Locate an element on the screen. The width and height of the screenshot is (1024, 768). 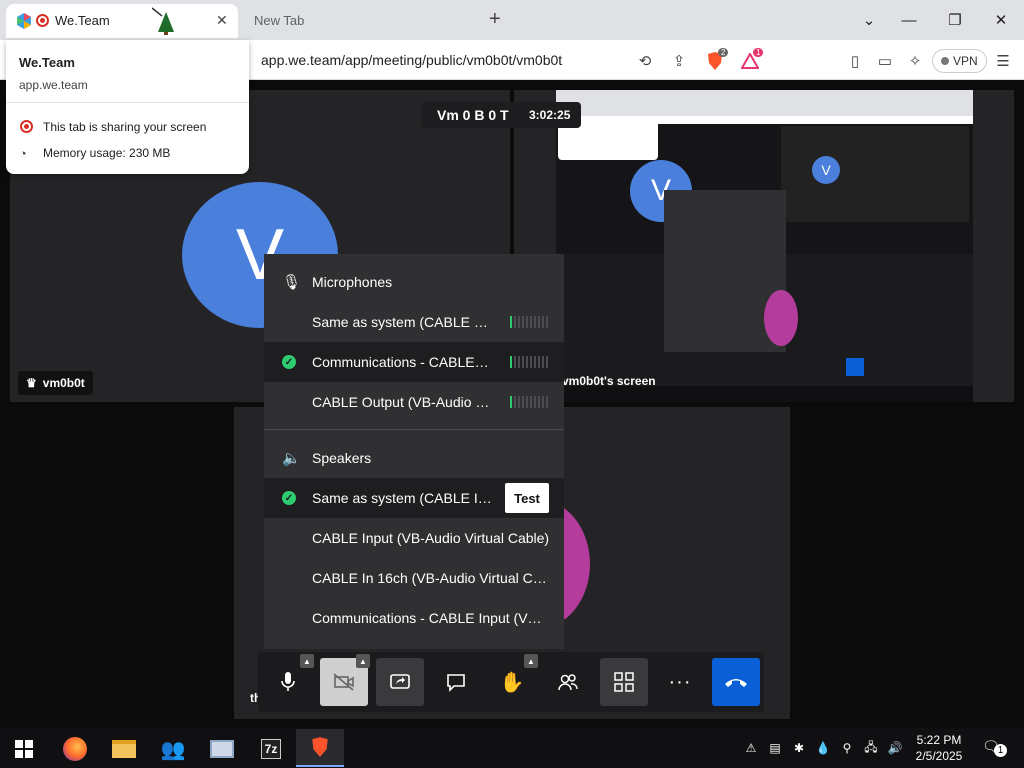
speaker-option: CABLE In 16ch (VB-Audio Virtual Cable) is located at coordinates (414, 578).